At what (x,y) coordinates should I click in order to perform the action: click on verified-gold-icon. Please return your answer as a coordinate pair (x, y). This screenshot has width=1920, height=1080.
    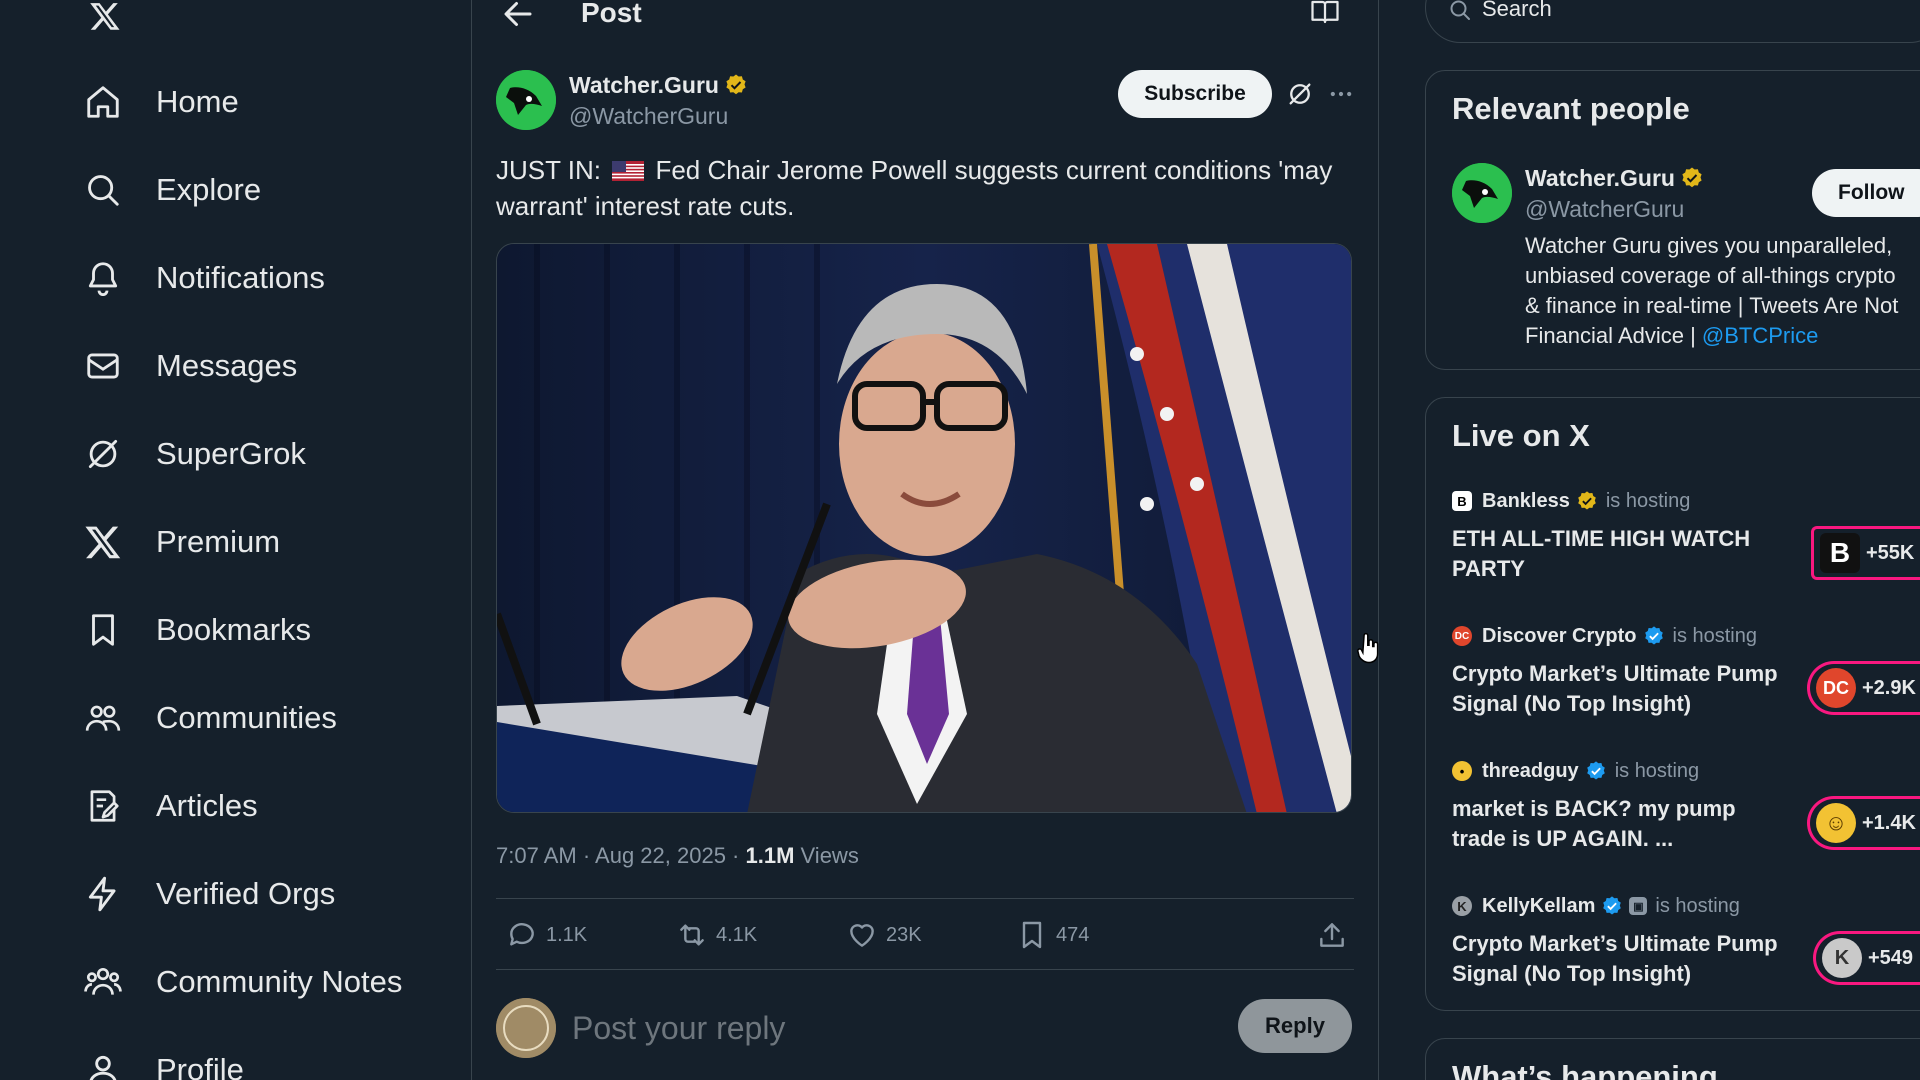
    Looking at the image, I should click on (736, 84).